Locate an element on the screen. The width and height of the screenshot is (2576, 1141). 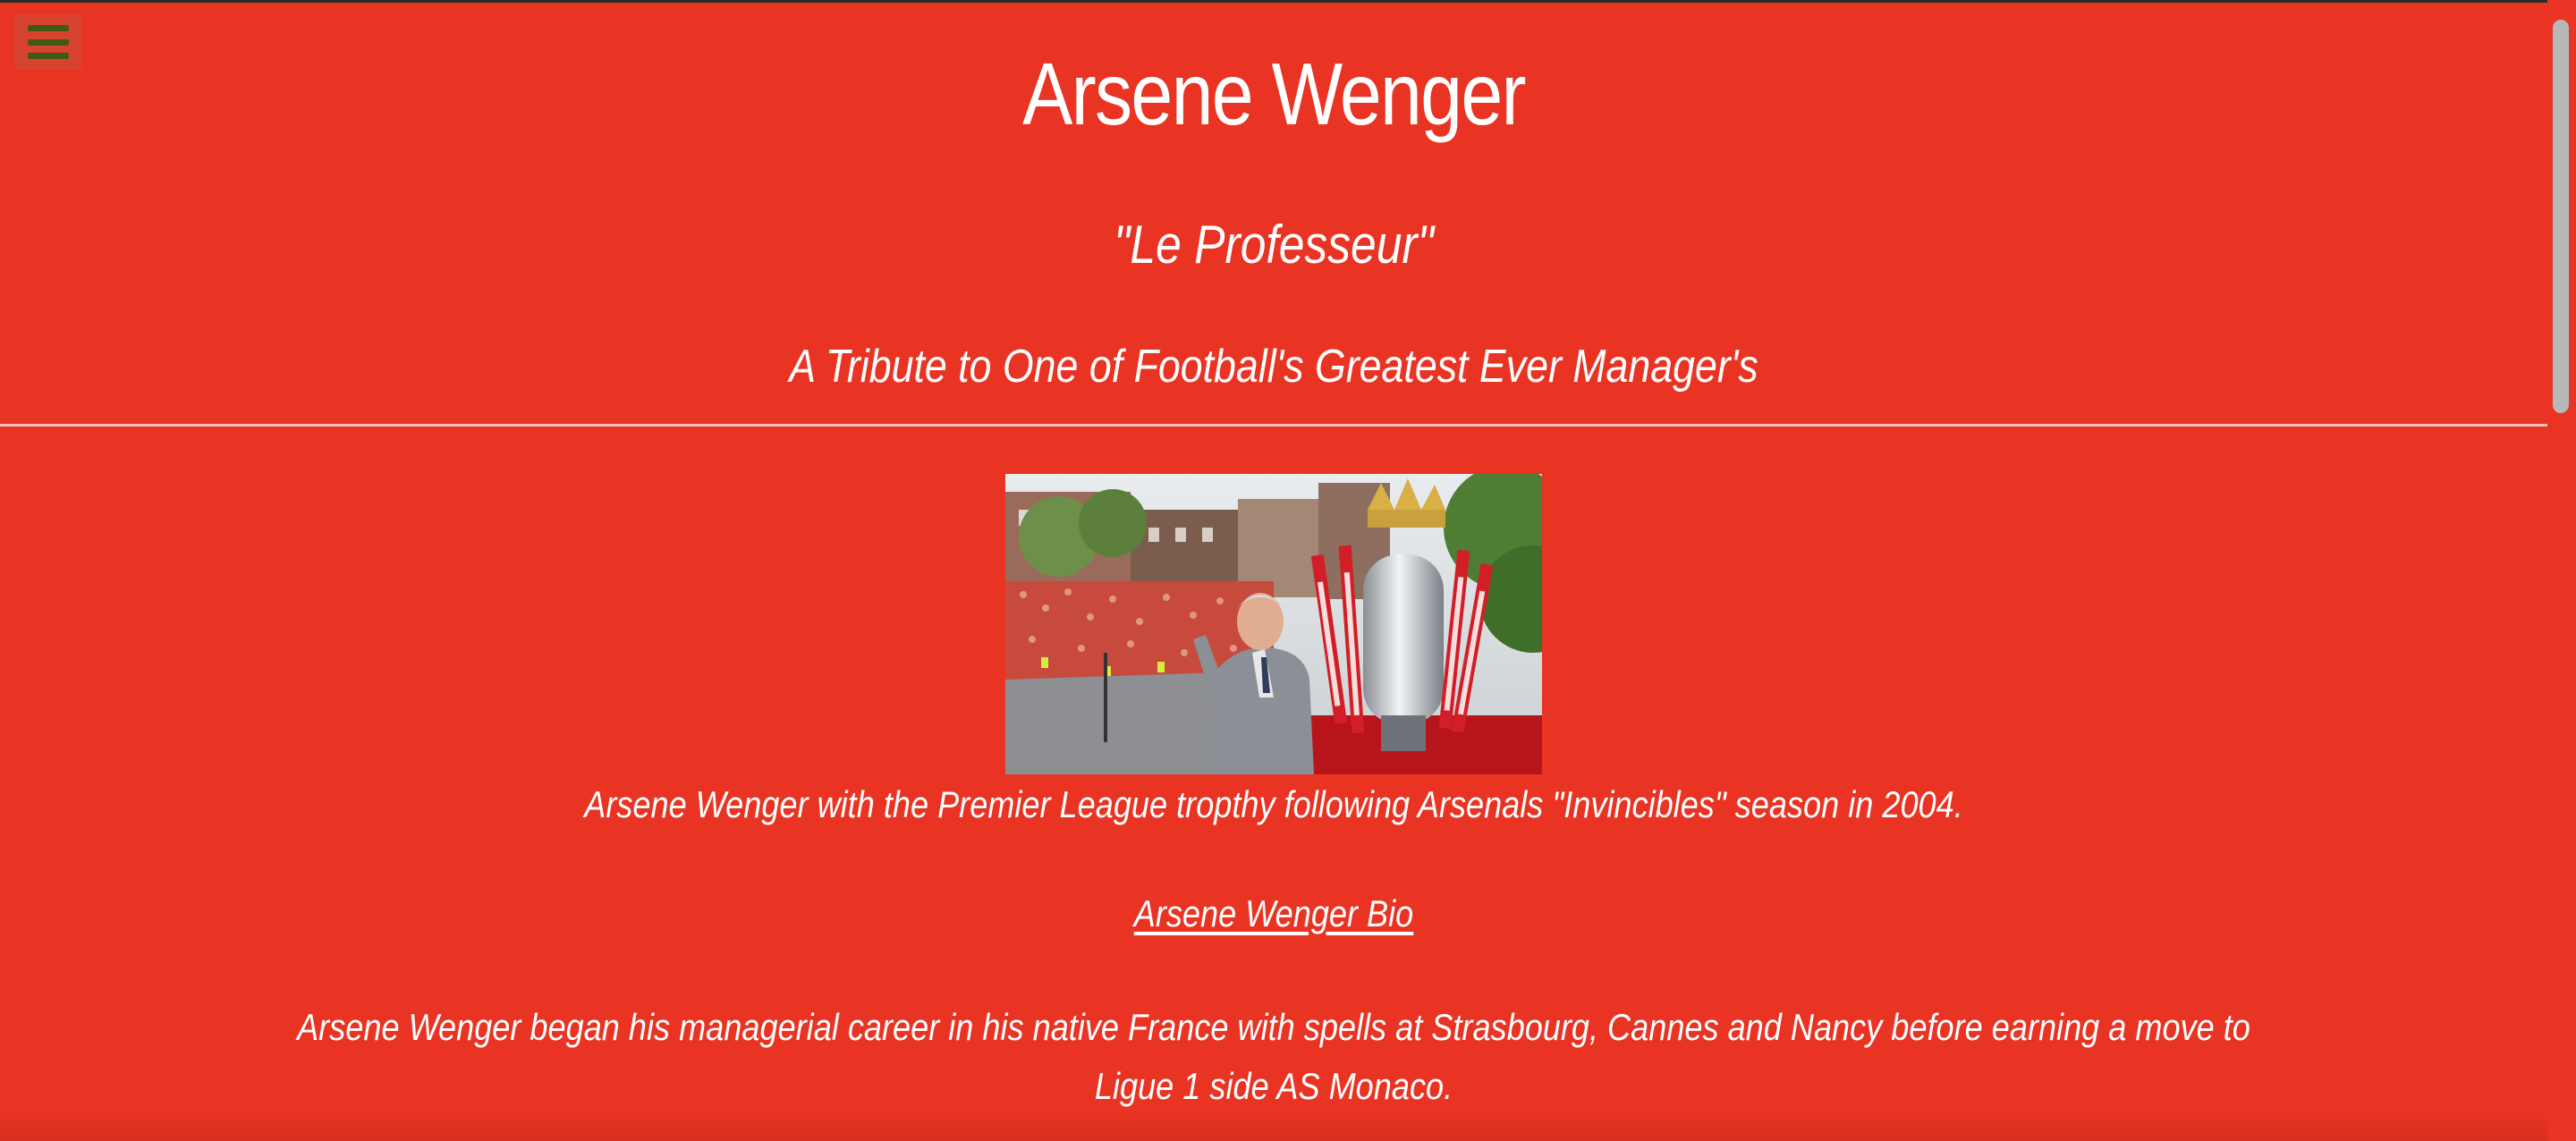
header-divider is located at coordinates (1273, 425).